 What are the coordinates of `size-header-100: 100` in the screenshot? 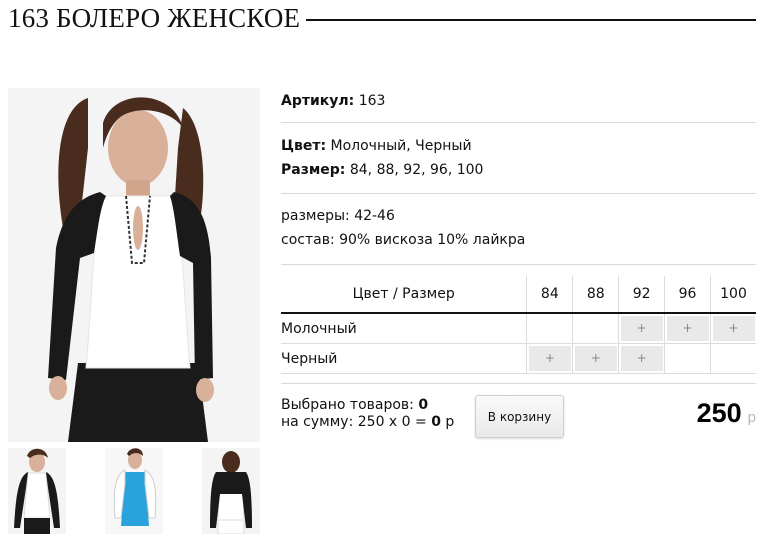 It's located at (733, 295).